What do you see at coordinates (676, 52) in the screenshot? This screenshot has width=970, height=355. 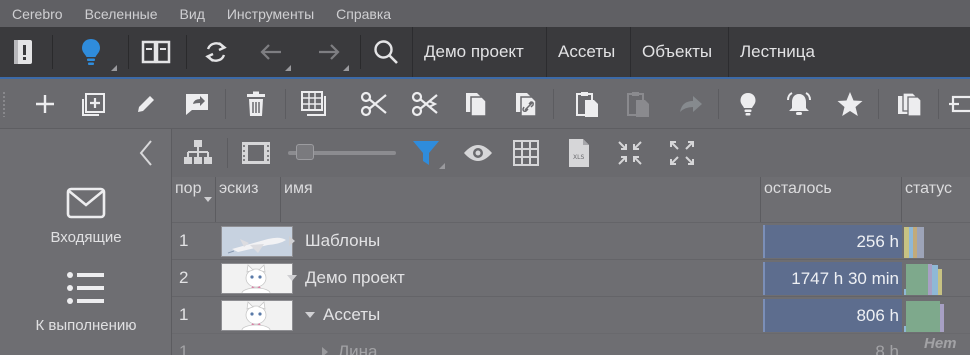 I see `tab-objects: Объекты` at bounding box center [676, 52].